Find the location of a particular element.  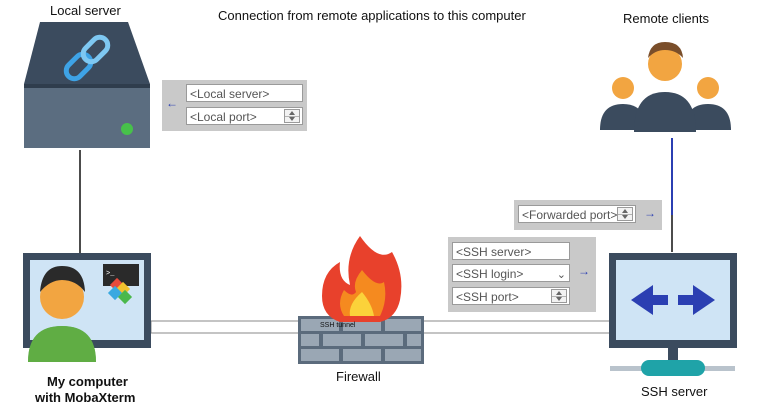

forwarded-port-value: <Forwarded port> is located at coordinates (570, 215).